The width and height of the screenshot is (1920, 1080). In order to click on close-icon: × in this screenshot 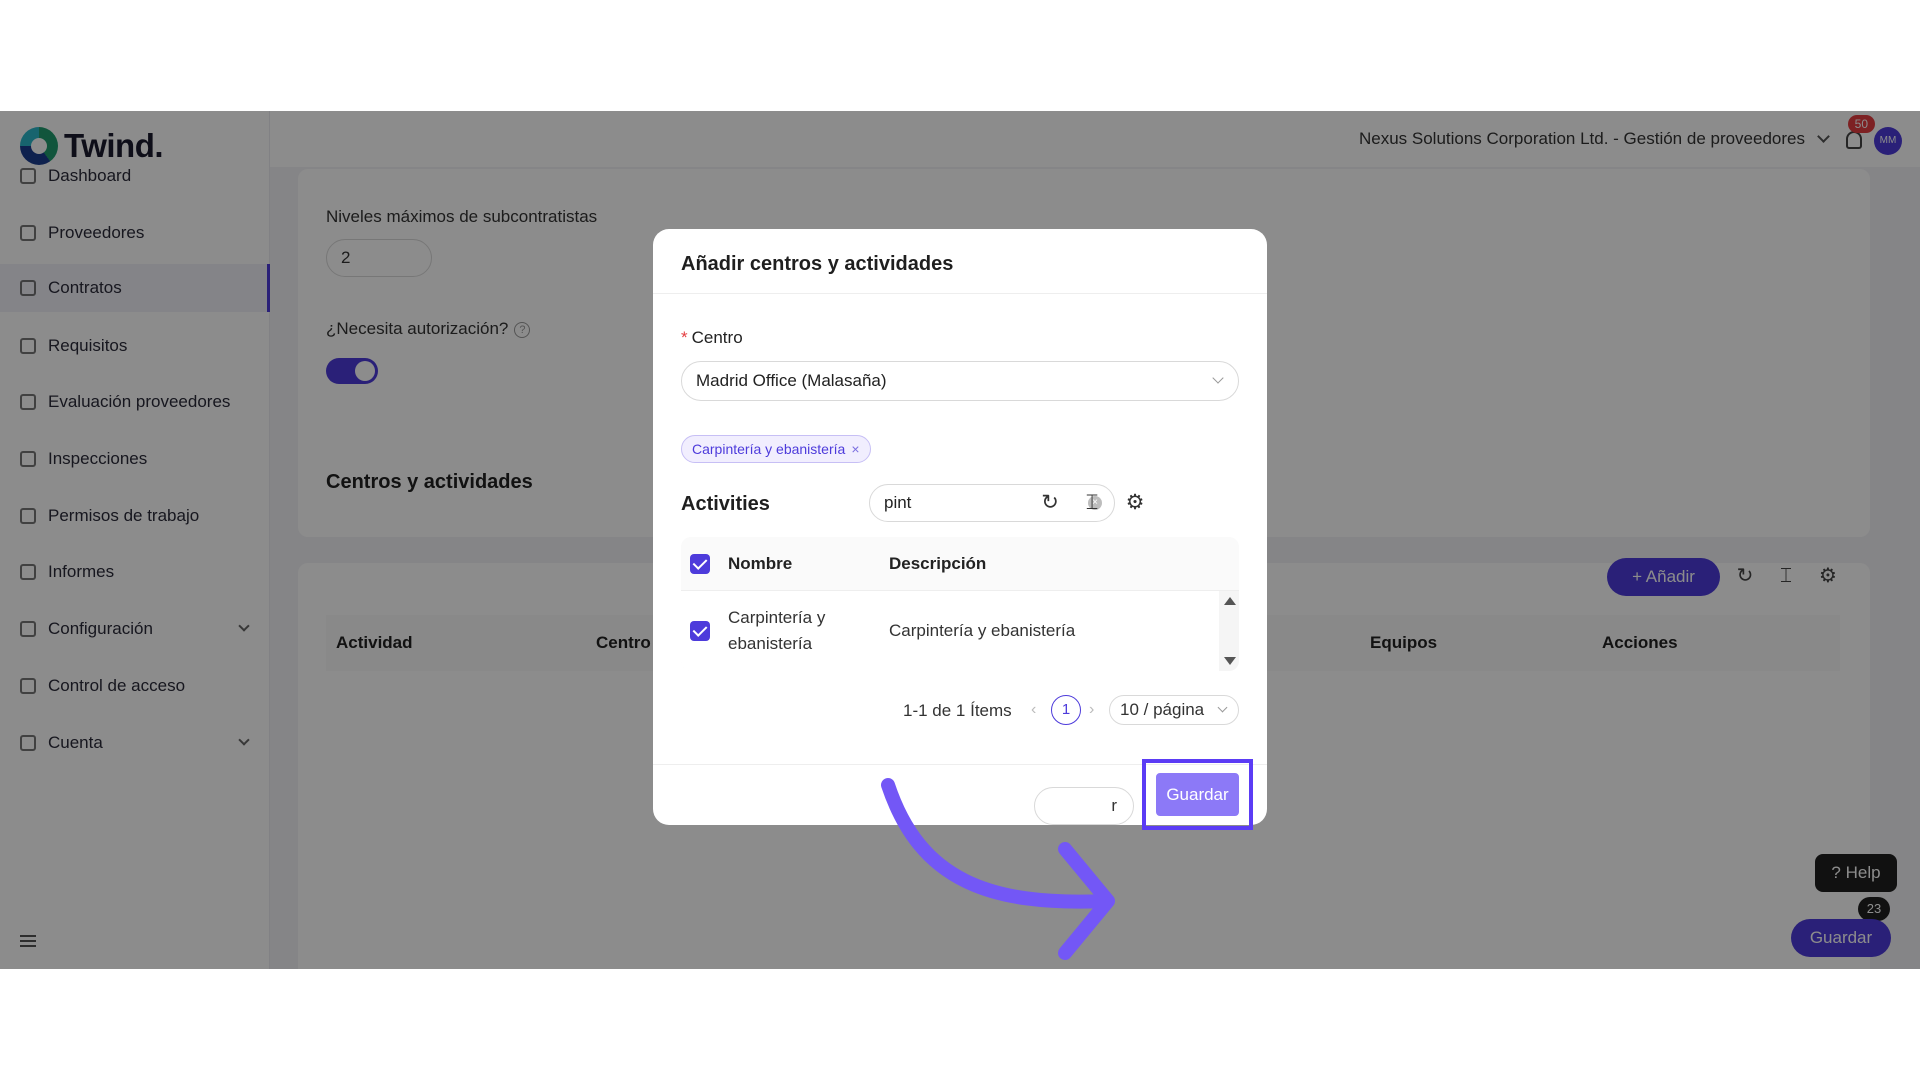, I will do `click(855, 449)`.